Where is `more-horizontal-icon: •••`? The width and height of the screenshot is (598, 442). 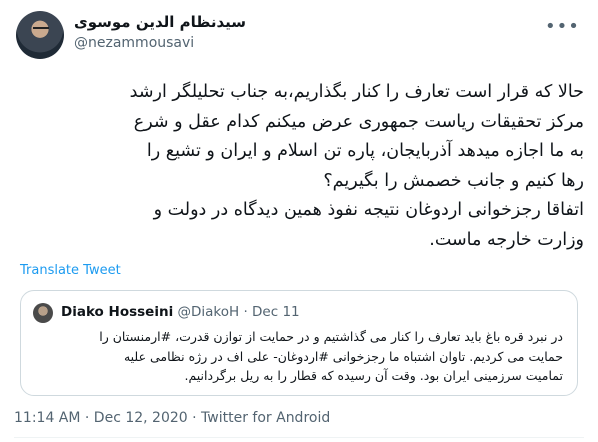 more-horizontal-icon: ••• is located at coordinates (562, 27).